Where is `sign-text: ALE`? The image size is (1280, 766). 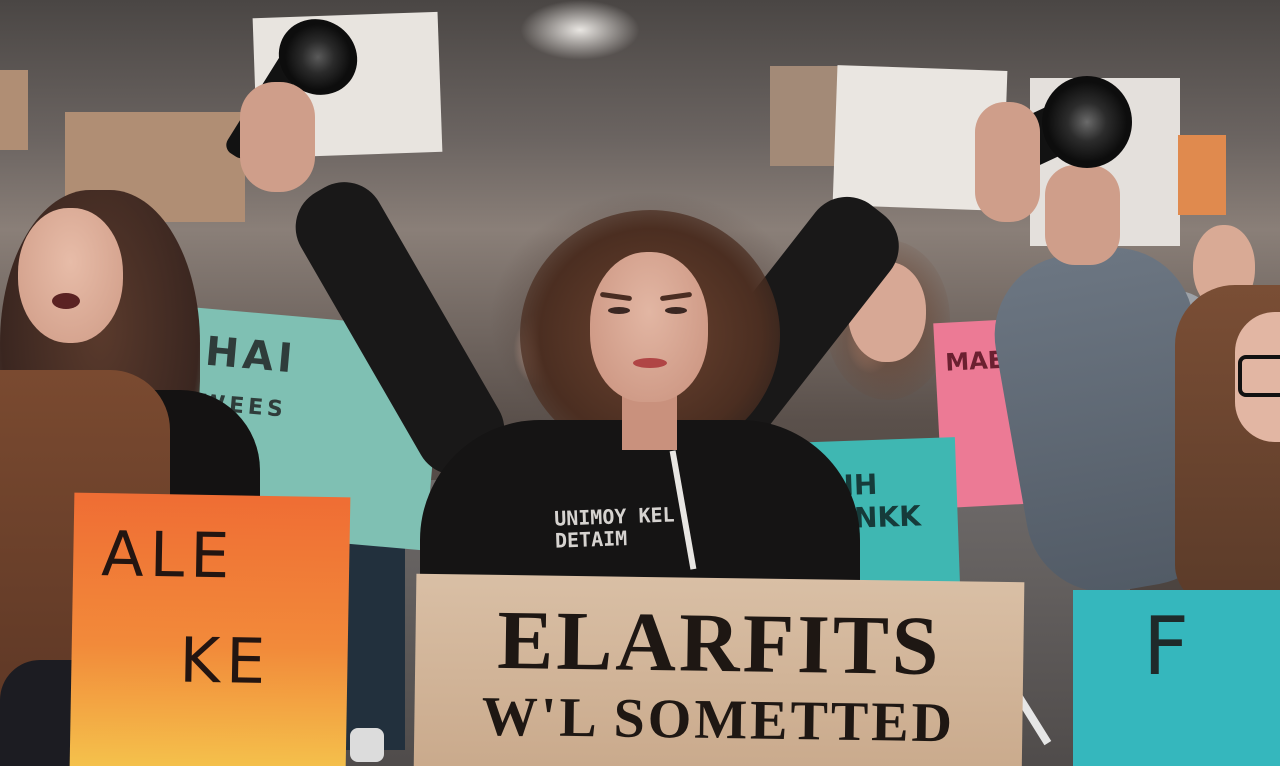 sign-text: ALE is located at coordinates (168, 555).